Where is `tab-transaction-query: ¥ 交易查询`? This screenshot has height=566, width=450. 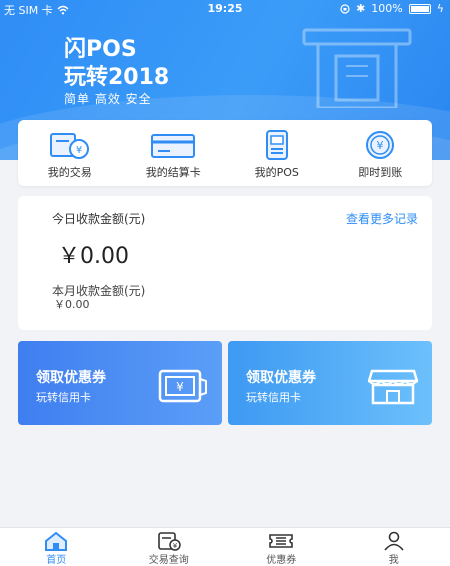 tab-transaction-query: ¥ 交易查询 is located at coordinates (169, 547).